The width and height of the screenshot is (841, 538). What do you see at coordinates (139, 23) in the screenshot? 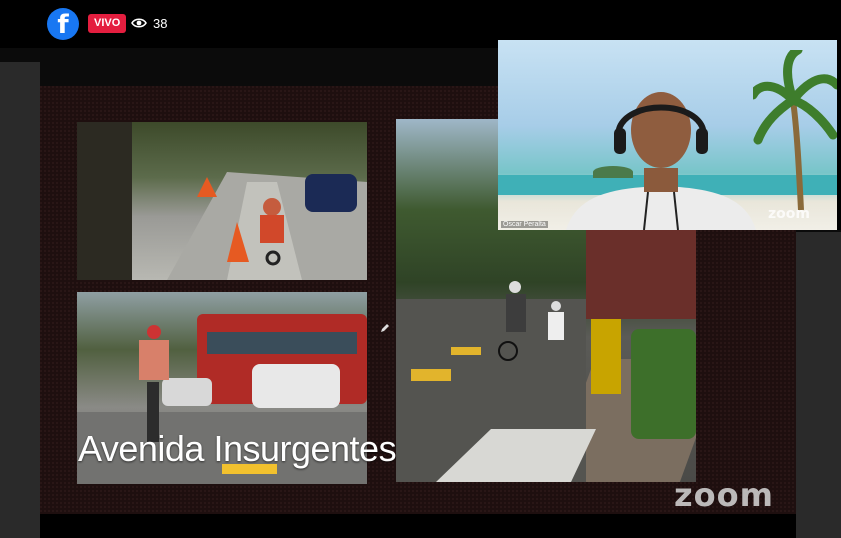
I see `eye-icon` at bounding box center [139, 23].